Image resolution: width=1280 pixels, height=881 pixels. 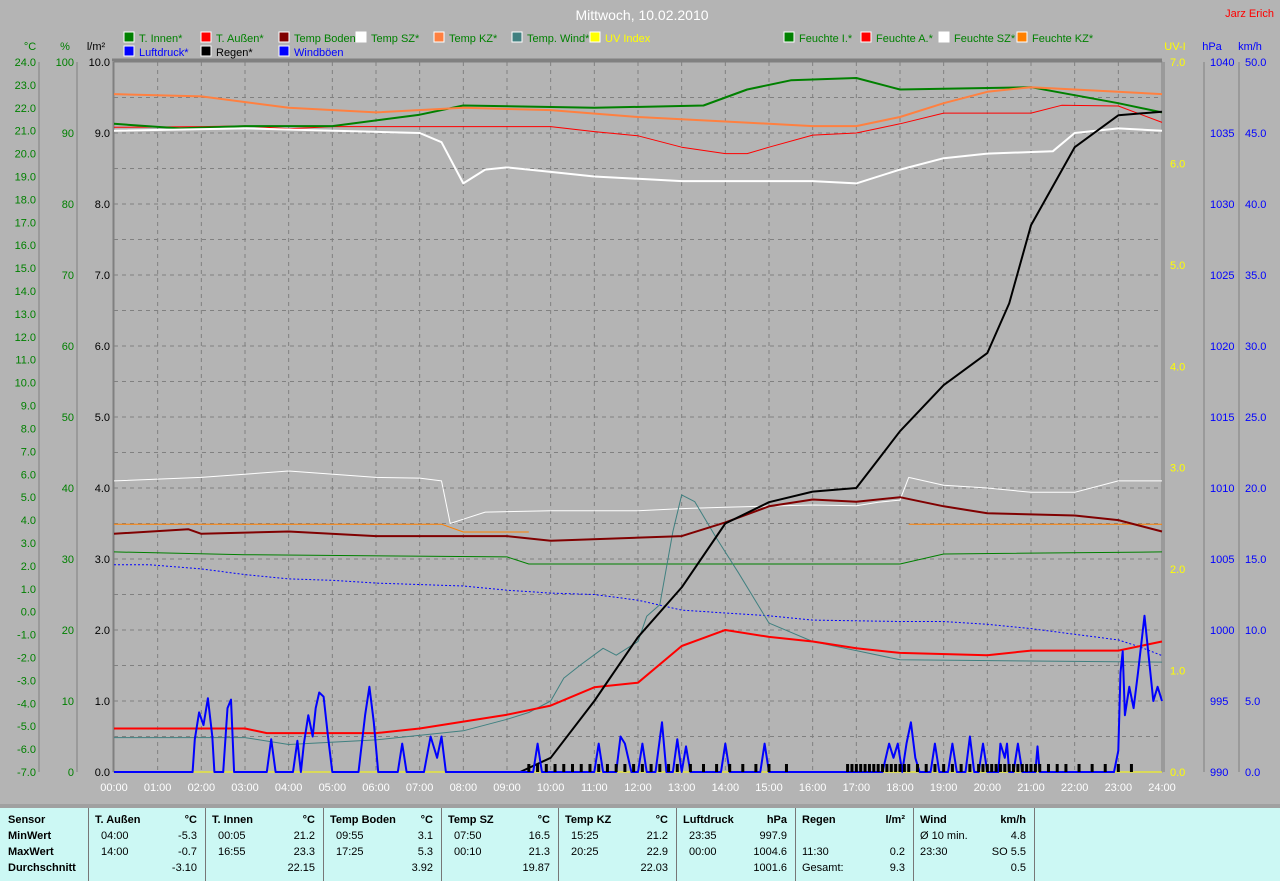 I want to click on cell-time: 09:55, so click(x=350, y=836).